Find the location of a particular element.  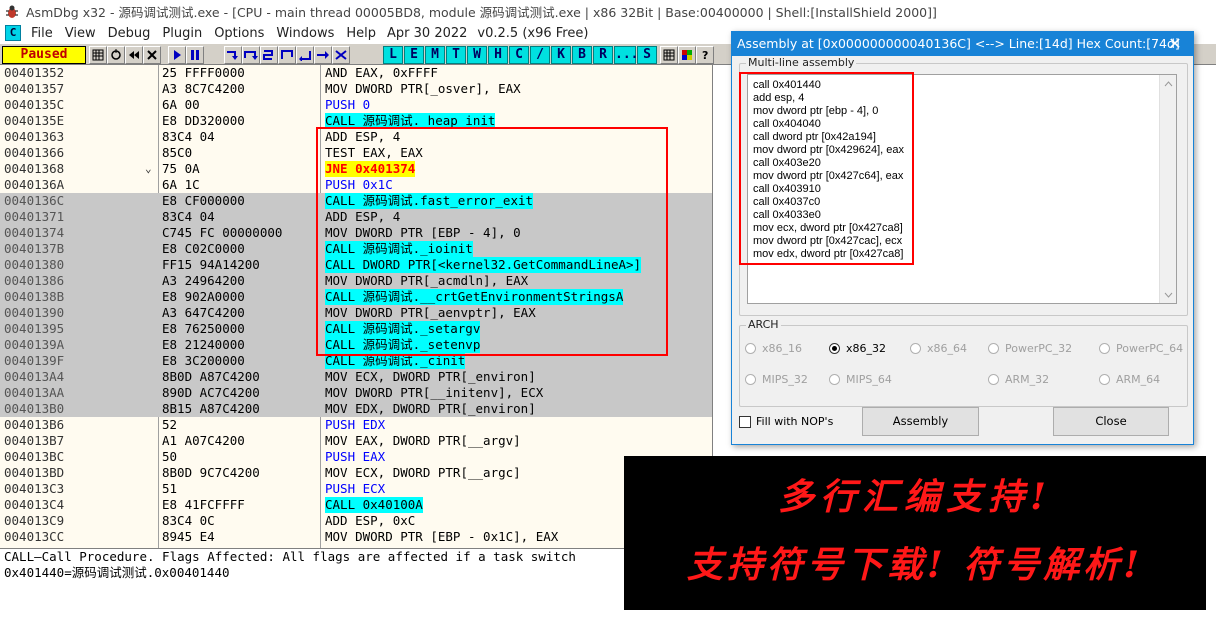

bytes-cell: 50 is located at coordinates (170, 456).